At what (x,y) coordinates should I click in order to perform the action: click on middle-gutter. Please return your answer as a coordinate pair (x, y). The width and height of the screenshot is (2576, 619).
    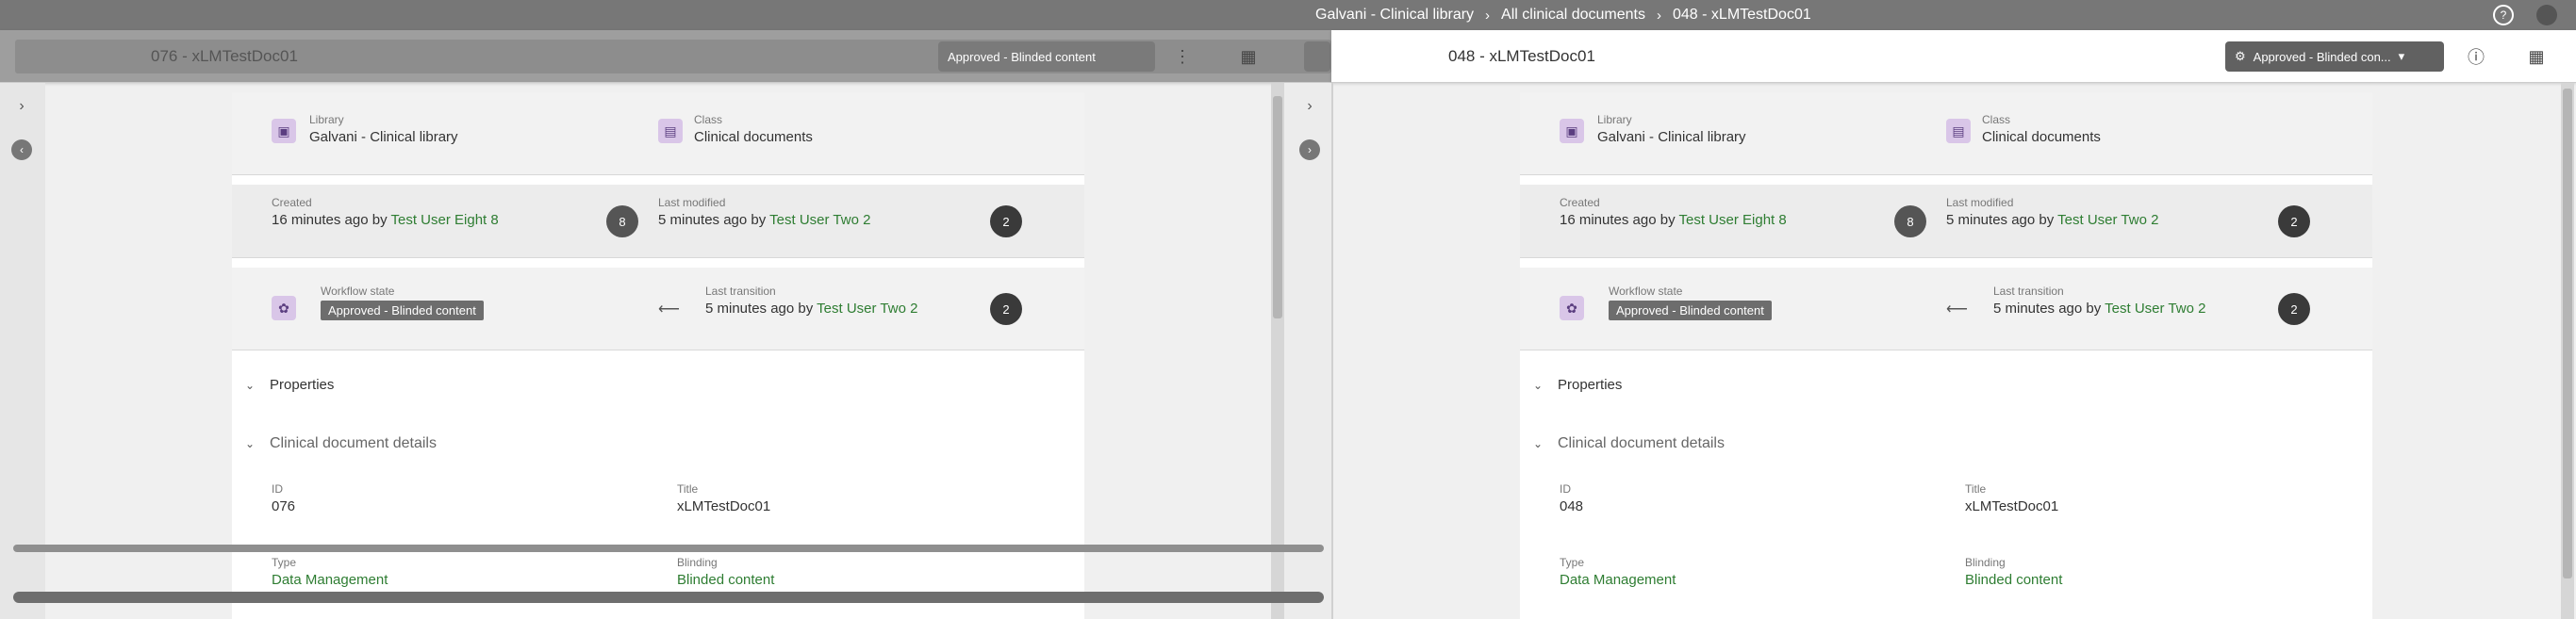
    Looking at the image, I should click on (1307, 351).